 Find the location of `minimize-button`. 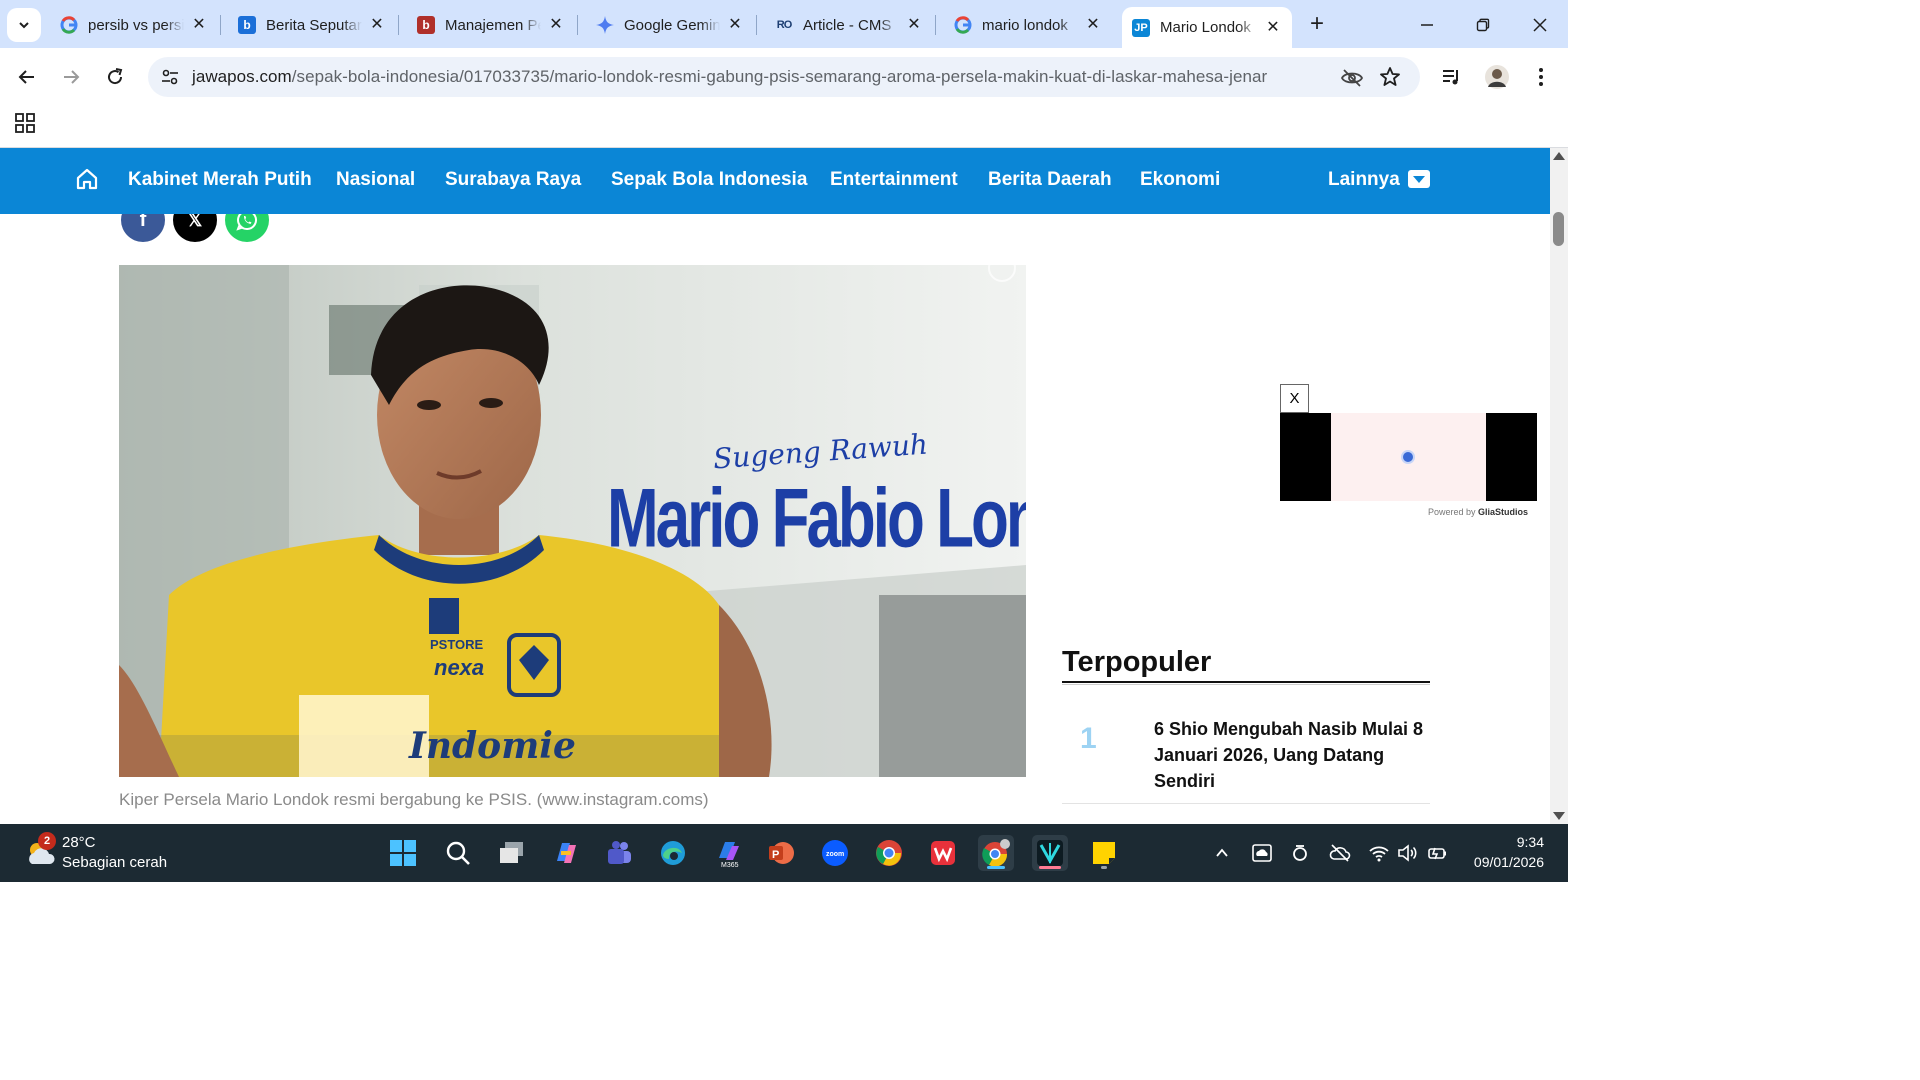

minimize-button is located at coordinates (1427, 25).